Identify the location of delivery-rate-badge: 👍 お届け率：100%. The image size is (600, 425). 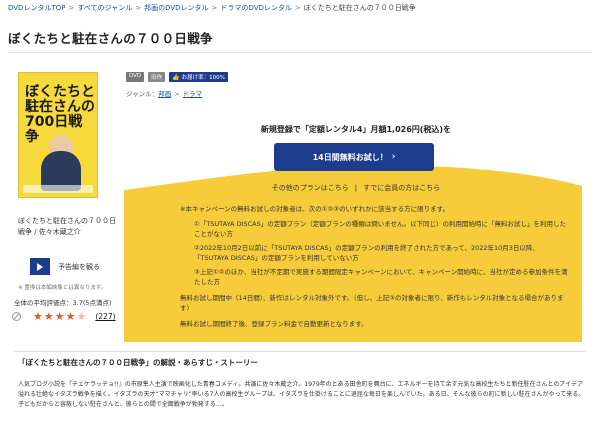
(198, 77).